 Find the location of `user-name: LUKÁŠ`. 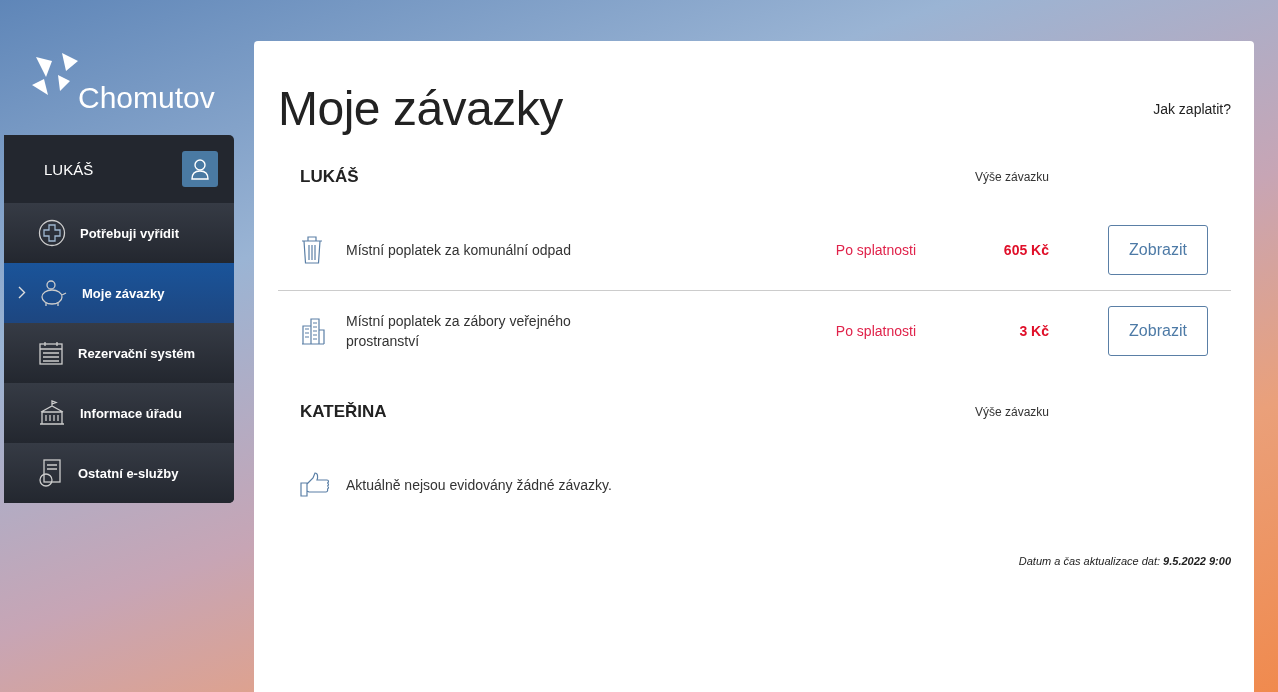

user-name: LUKÁŠ is located at coordinates (69, 169).